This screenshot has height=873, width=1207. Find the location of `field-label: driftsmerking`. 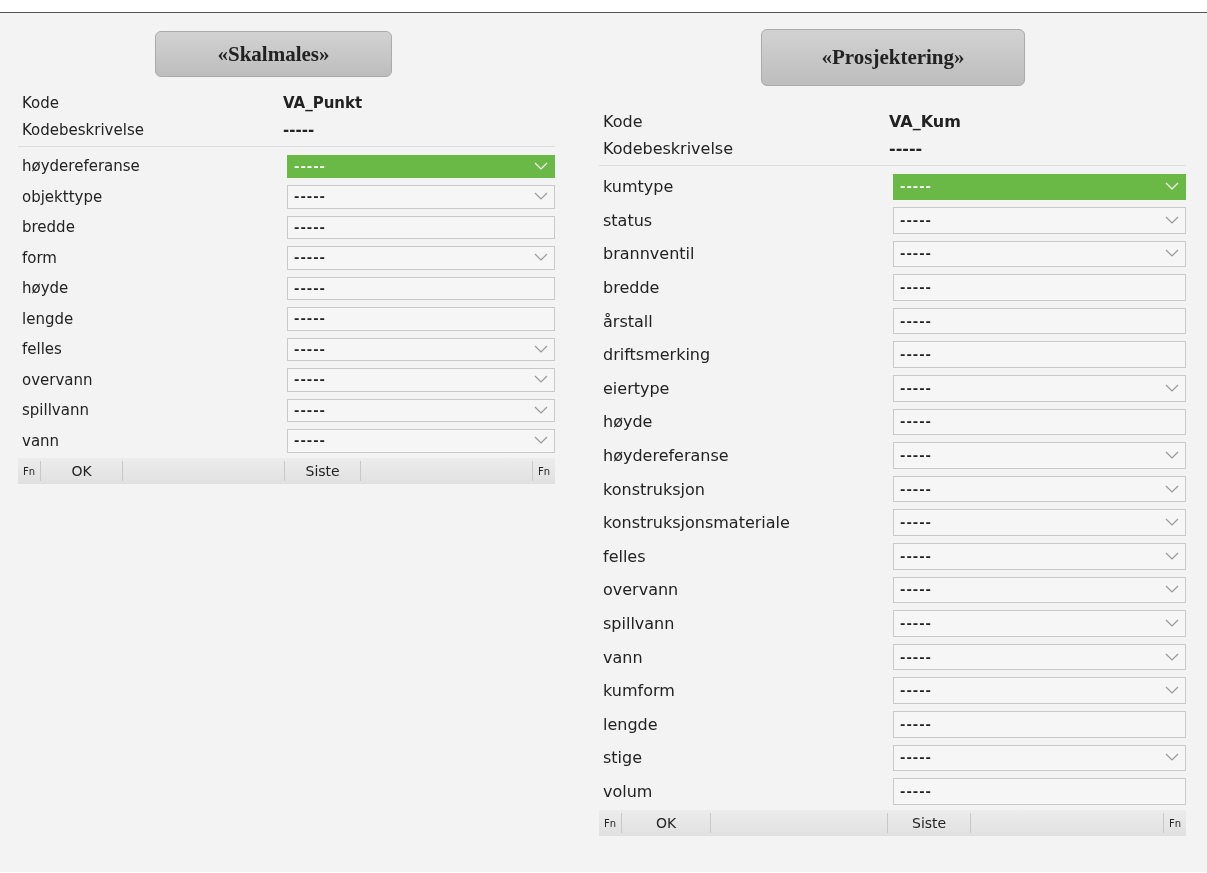

field-label: driftsmerking is located at coordinates (657, 355).